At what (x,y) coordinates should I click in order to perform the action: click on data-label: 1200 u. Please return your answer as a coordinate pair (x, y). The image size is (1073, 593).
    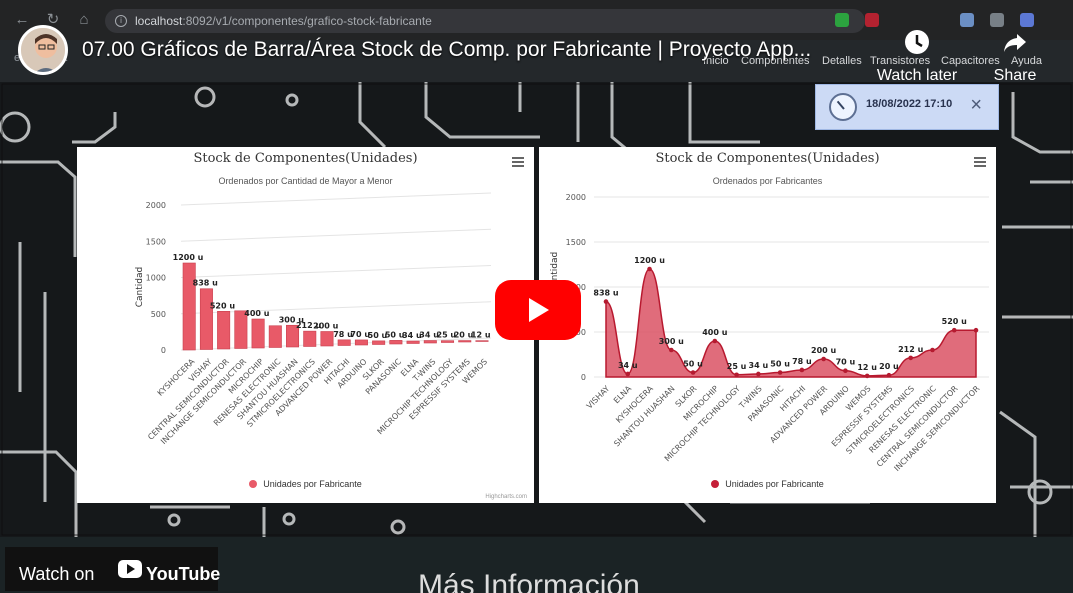
    Looking at the image, I should click on (649, 260).